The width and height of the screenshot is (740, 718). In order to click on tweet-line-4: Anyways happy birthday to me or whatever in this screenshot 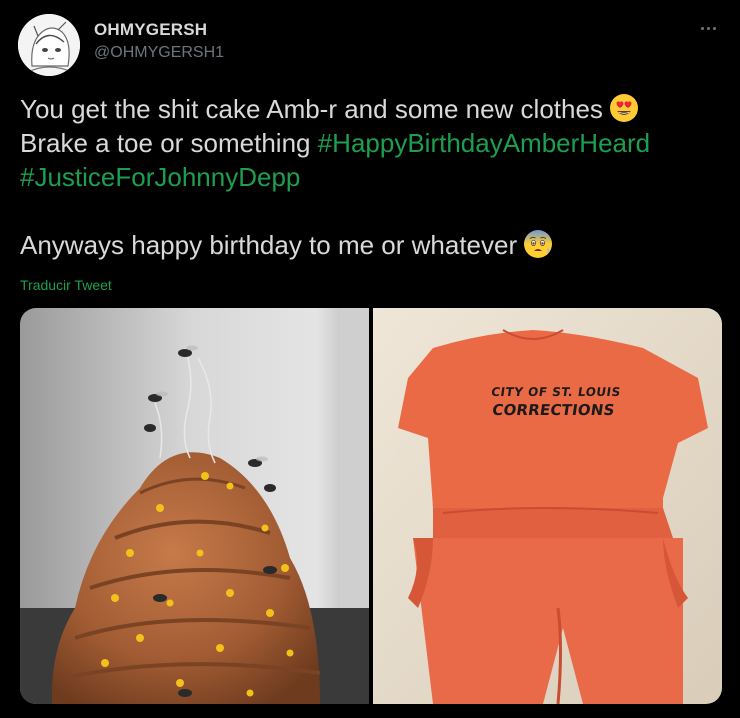, I will do `click(370, 245)`.